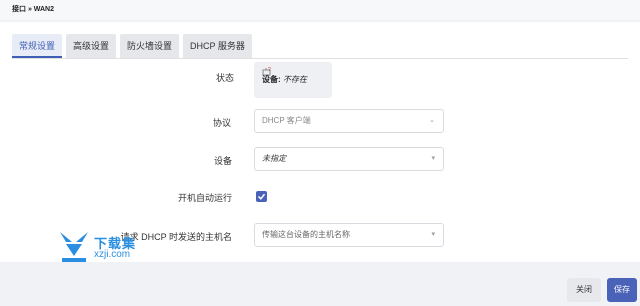 This screenshot has height=306, width=640. Describe the element at coordinates (286, 120) in the screenshot. I see `protocol-value: DHCP 客户端` at that location.